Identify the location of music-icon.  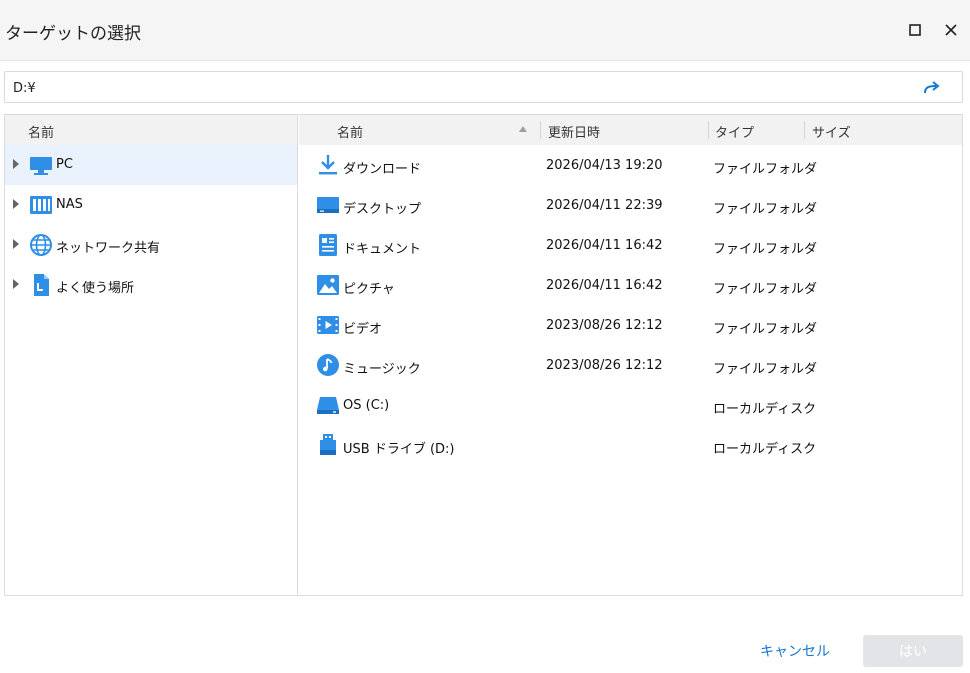
(328, 365).